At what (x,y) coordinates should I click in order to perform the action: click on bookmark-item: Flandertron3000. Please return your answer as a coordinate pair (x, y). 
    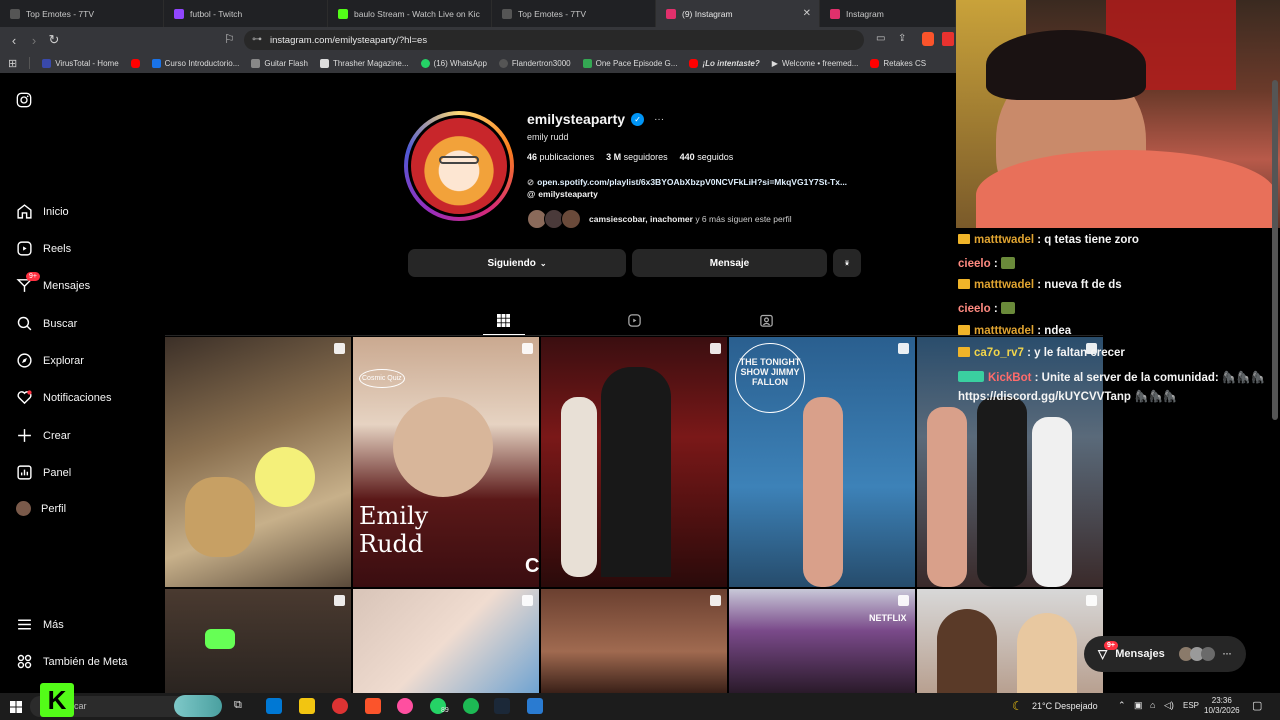
    Looking at the image, I should click on (534, 63).